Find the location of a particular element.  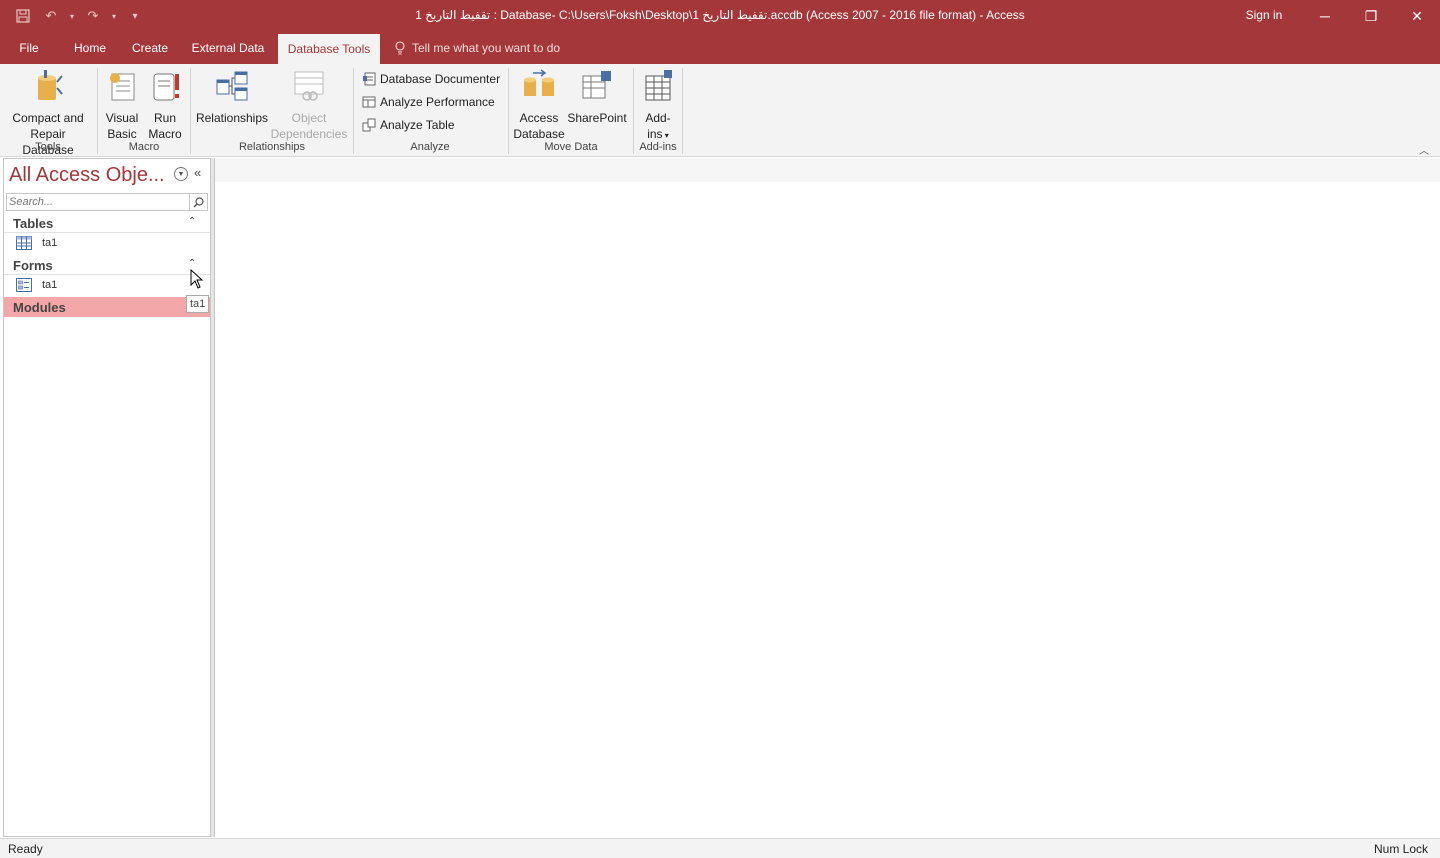

group-label-add-ins: Add-ins is located at coordinates (658, 147).